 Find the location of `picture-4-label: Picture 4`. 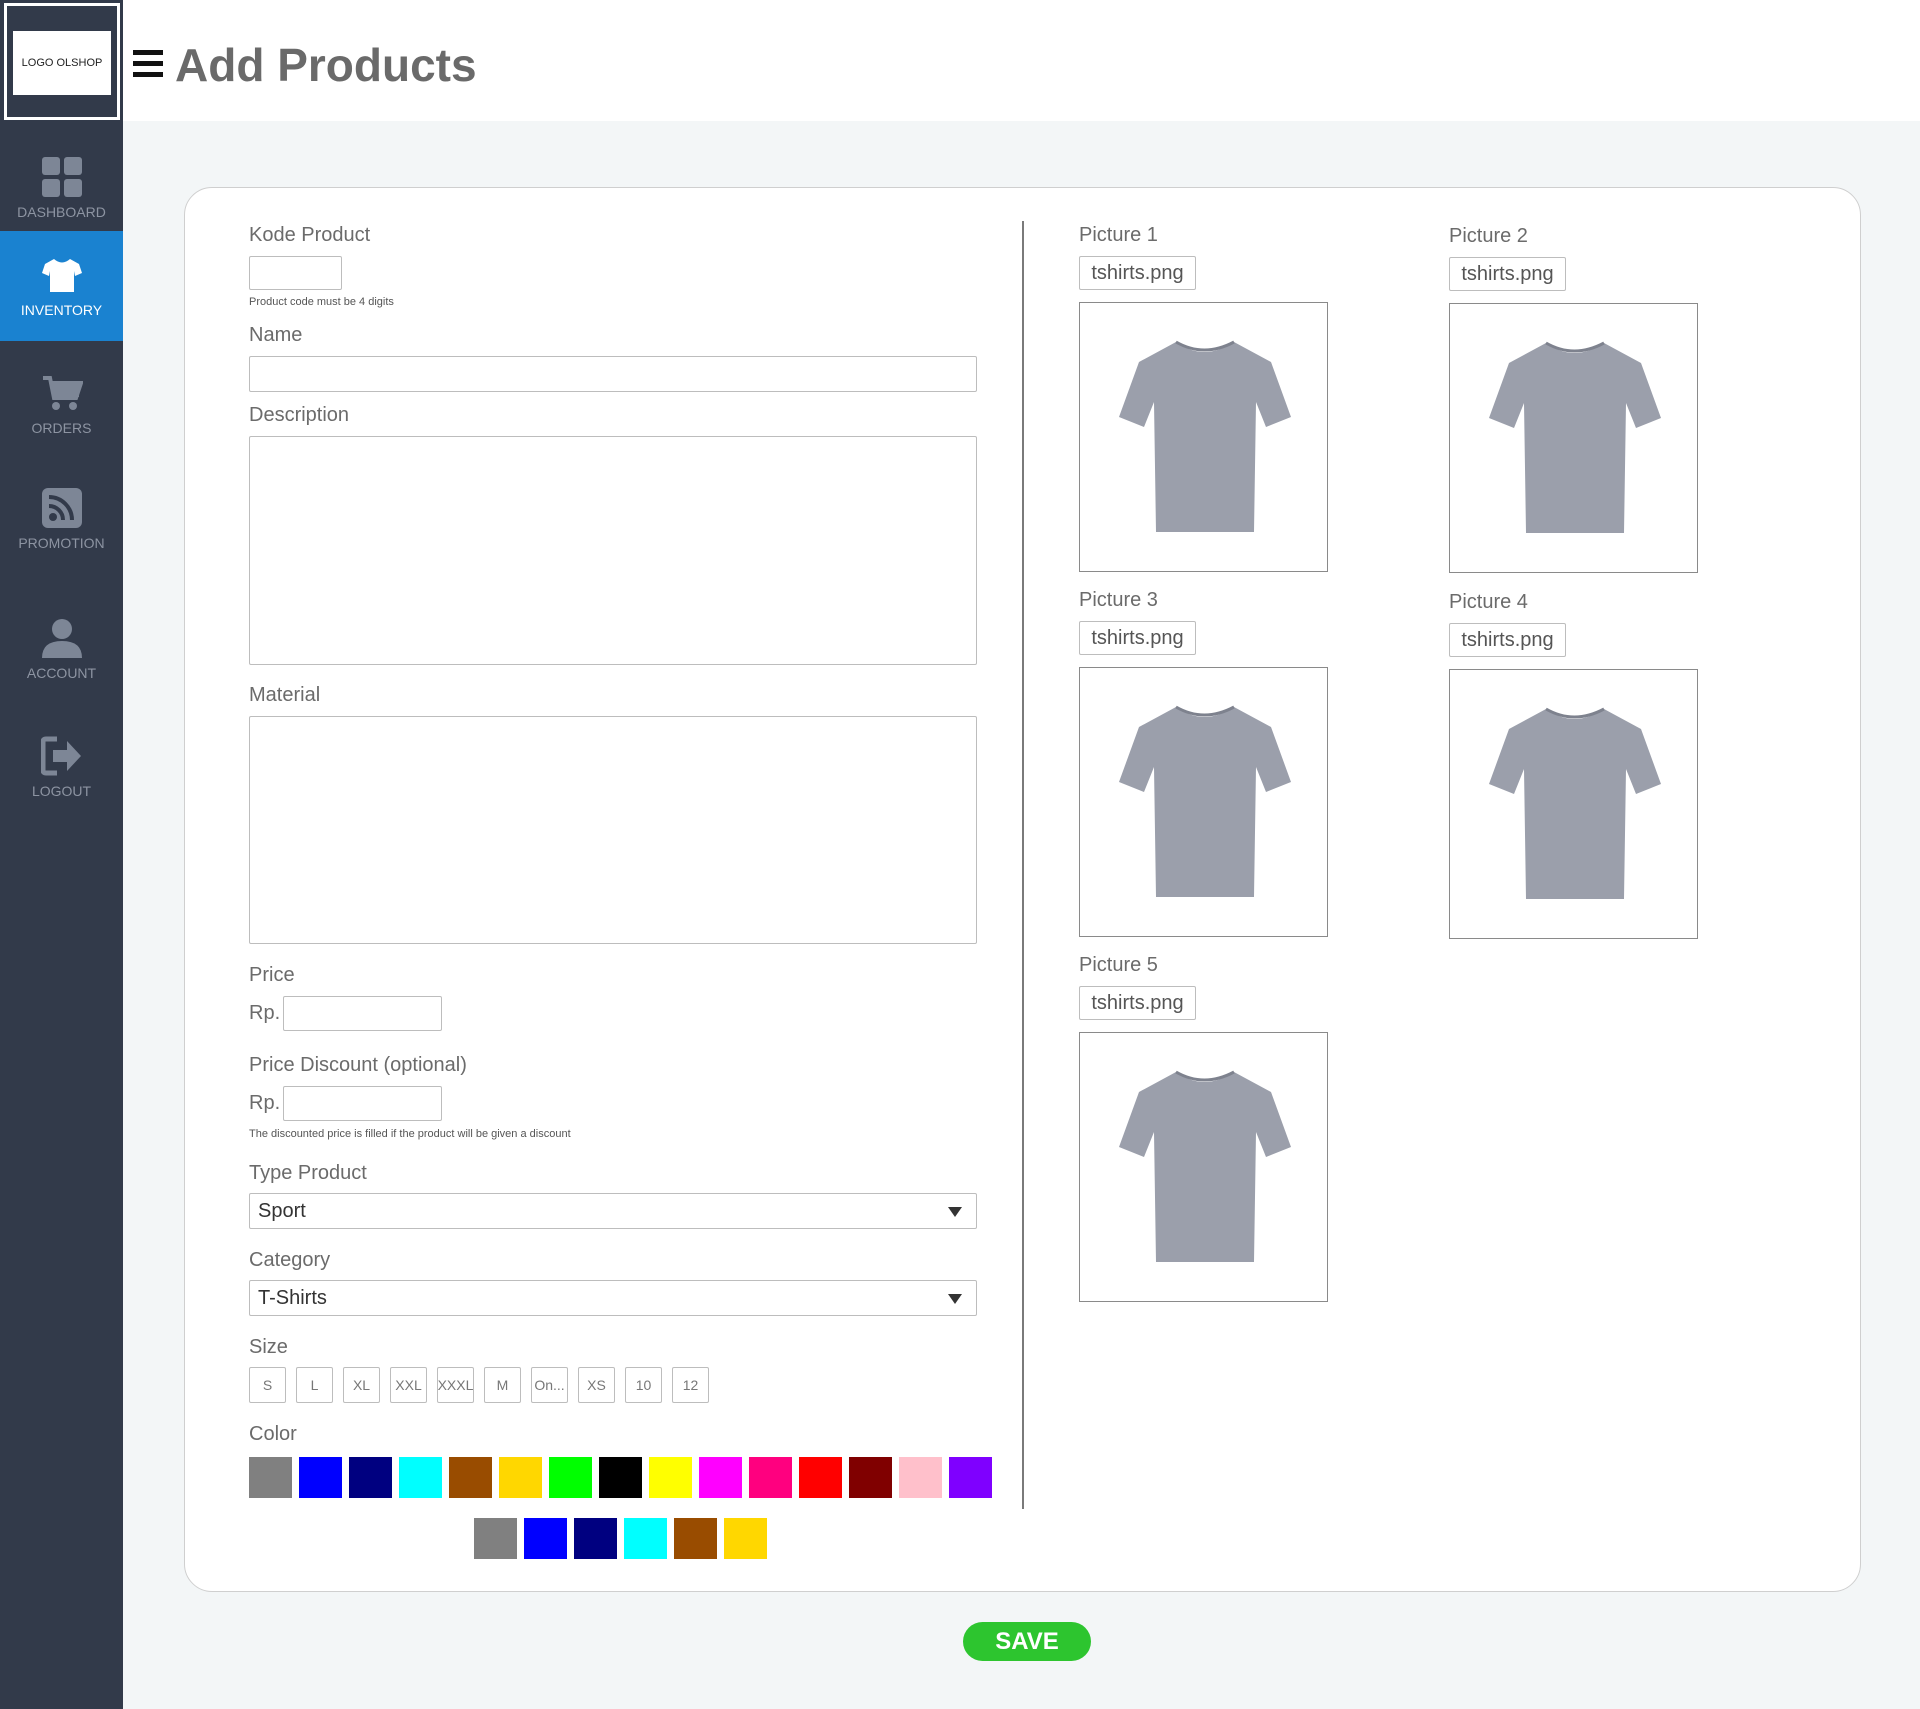

picture-4-label: Picture 4 is located at coordinates (1488, 602).